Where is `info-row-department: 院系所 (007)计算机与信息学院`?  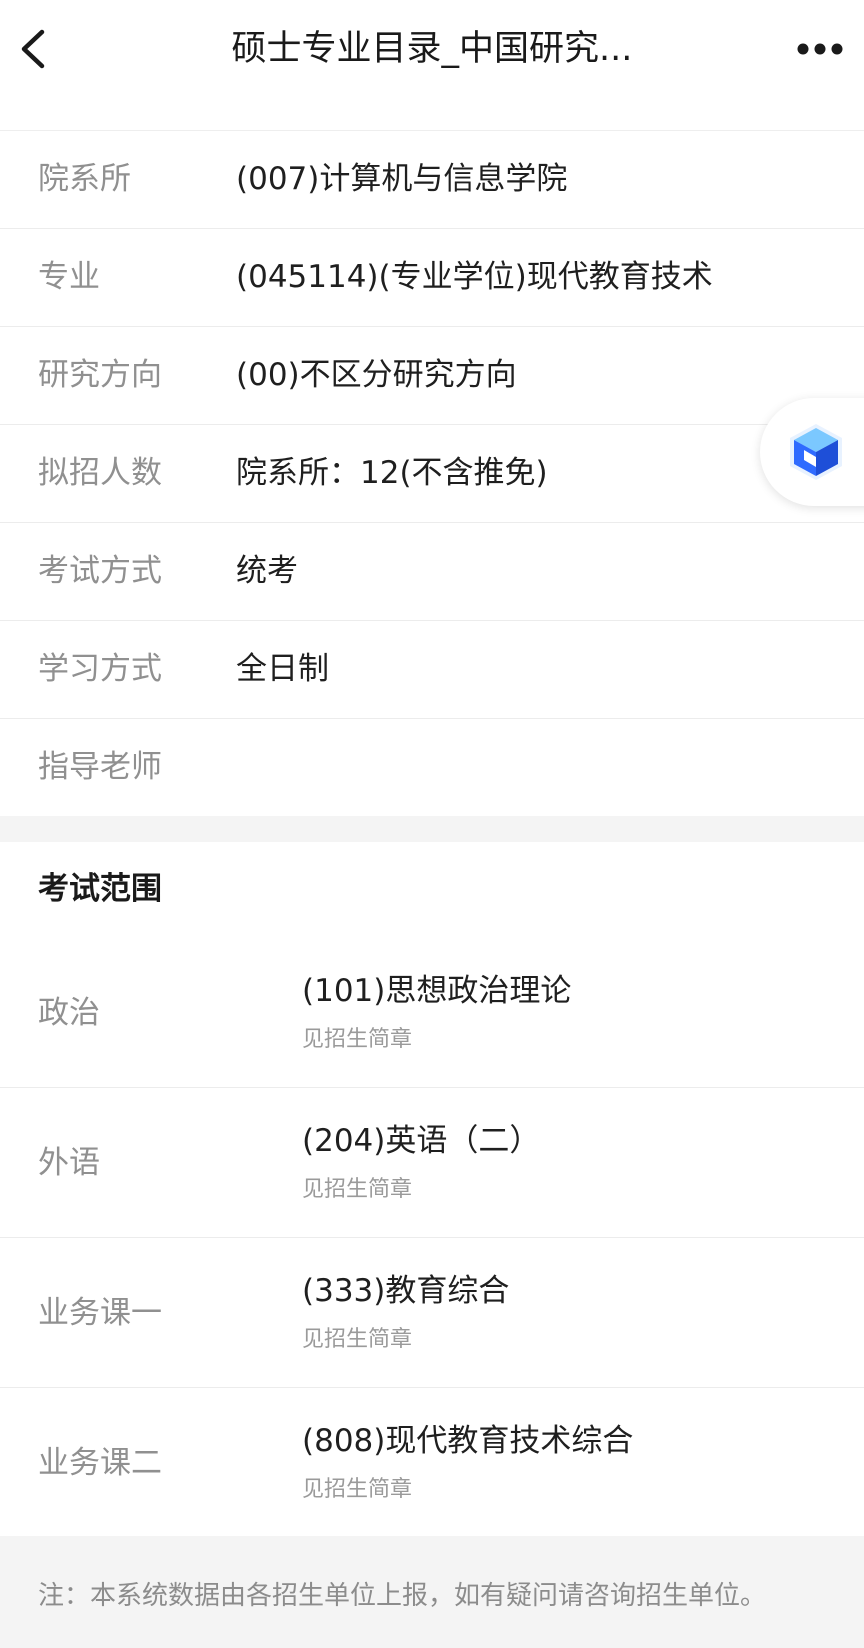
info-row-department: 院系所 (007)计算机与信息学院 is located at coordinates (432, 180).